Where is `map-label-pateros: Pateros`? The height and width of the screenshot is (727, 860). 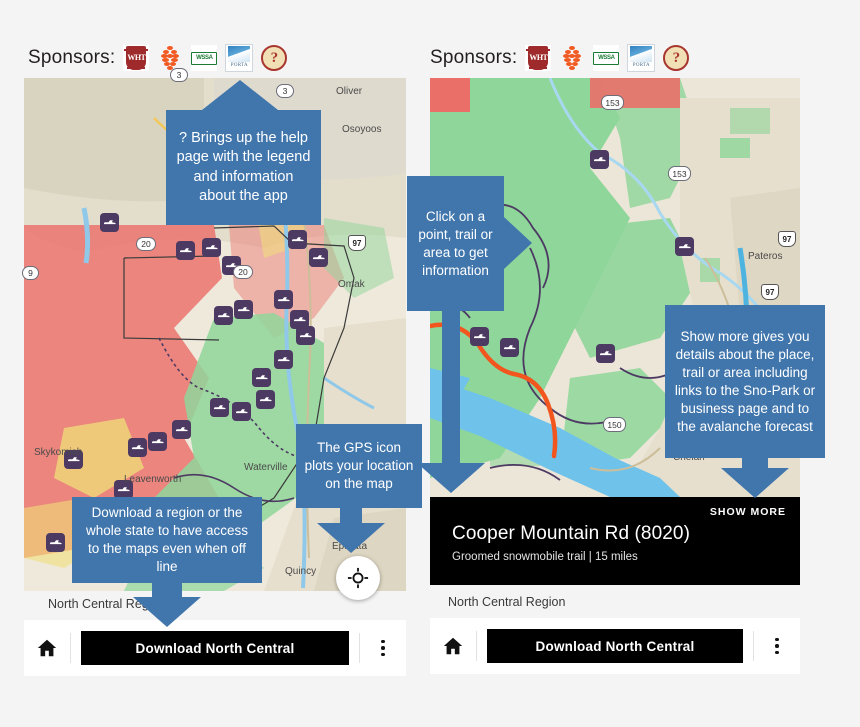 map-label-pateros: Pateros is located at coordinates (765, 256).